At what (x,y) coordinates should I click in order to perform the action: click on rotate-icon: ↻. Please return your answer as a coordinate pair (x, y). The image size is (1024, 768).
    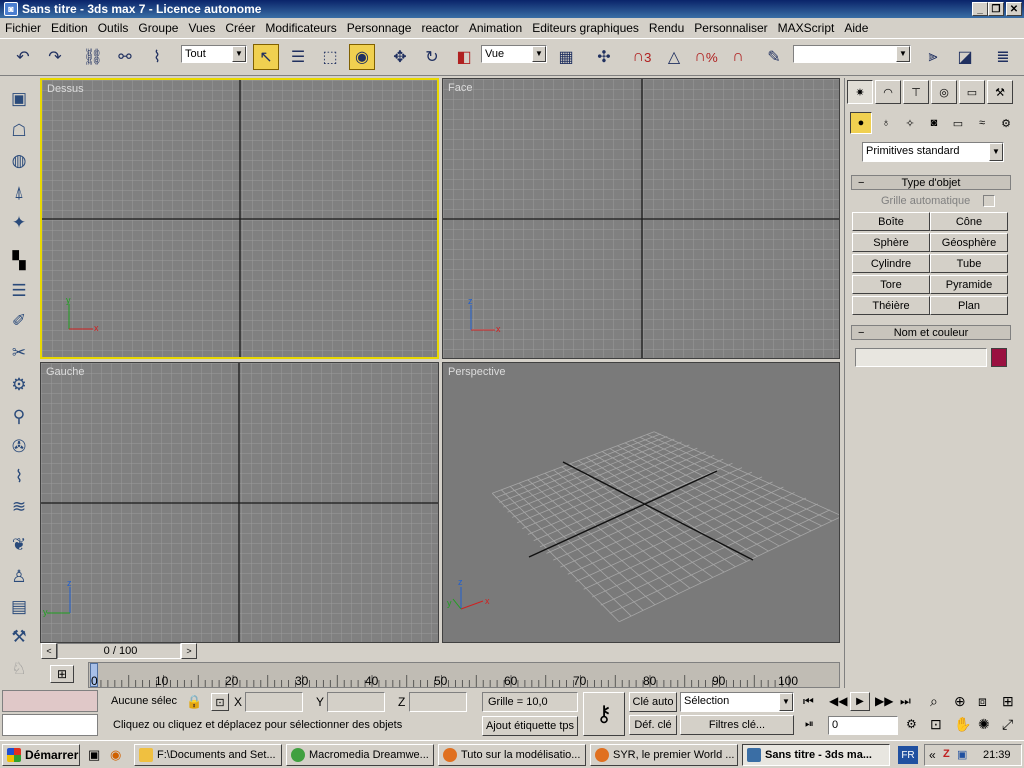
    Looking at the image, I should click on (432, 57).